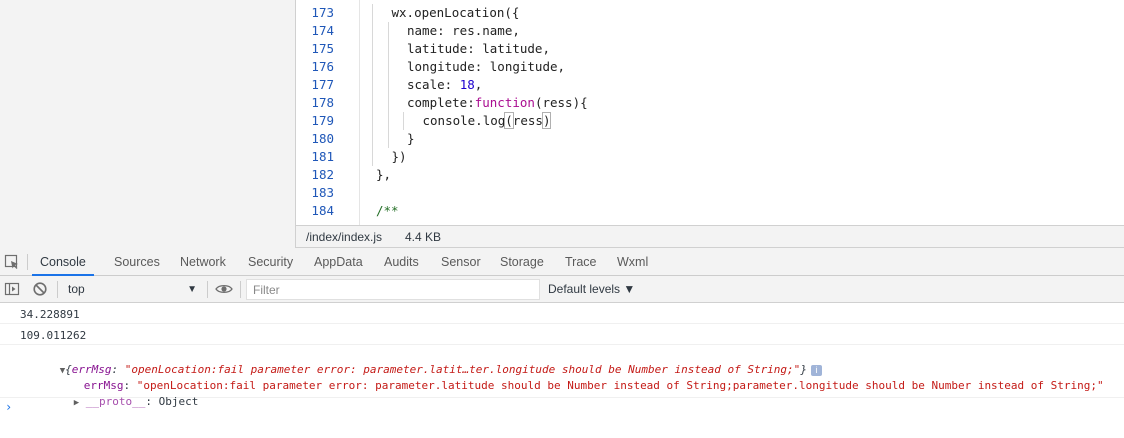  I want to click on chevron-down-icon: ▼, so click(192, 289).